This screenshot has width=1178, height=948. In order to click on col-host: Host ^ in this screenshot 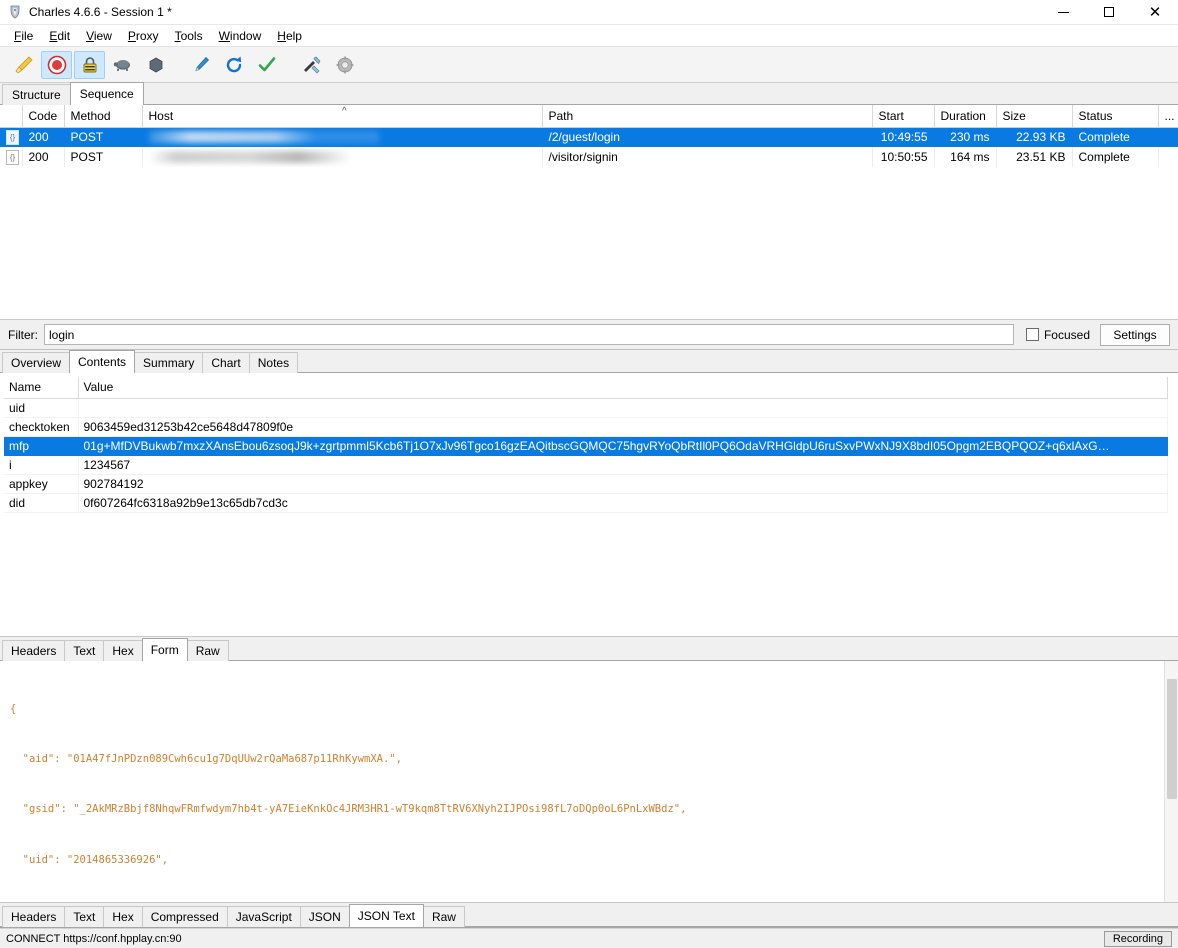, I will do `click(342, 116)`.